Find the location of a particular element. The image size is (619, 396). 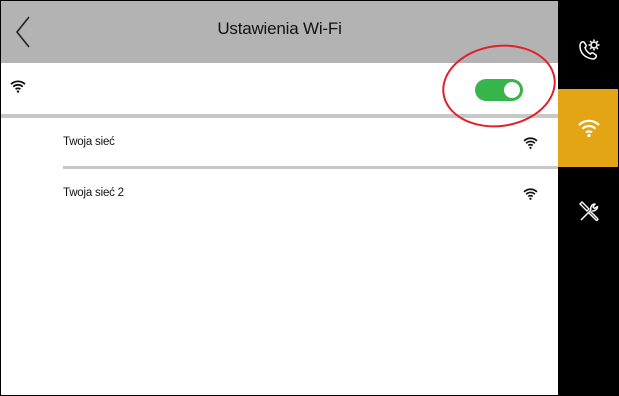

sidebar-item-wifi is located at coordinates (588, 128).